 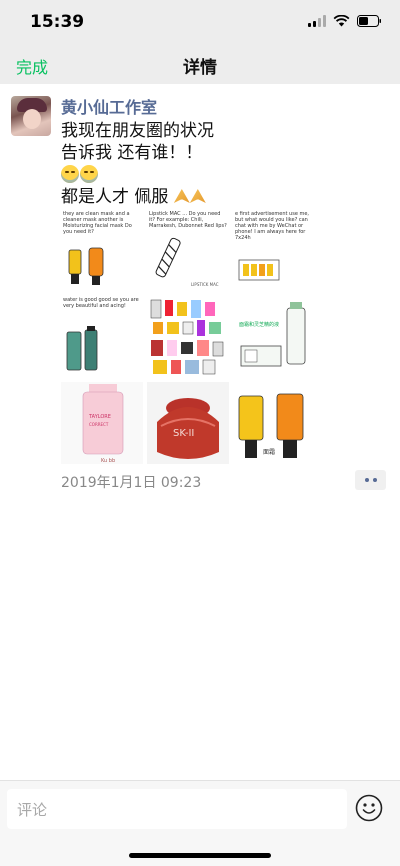 What do you see at coordinates (57, 22) in the screenshot?
I see `status-time: 15:39` at bounding box center [57, 22].